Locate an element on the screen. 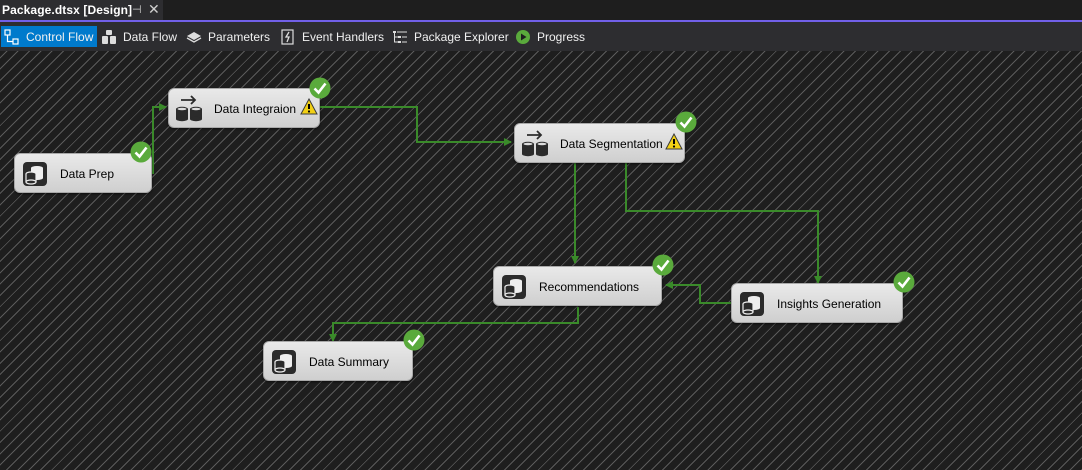 The height and width of the screenshot is (470, 1082). task-data-summary: Data Summary is located at coordinates (338, 361).